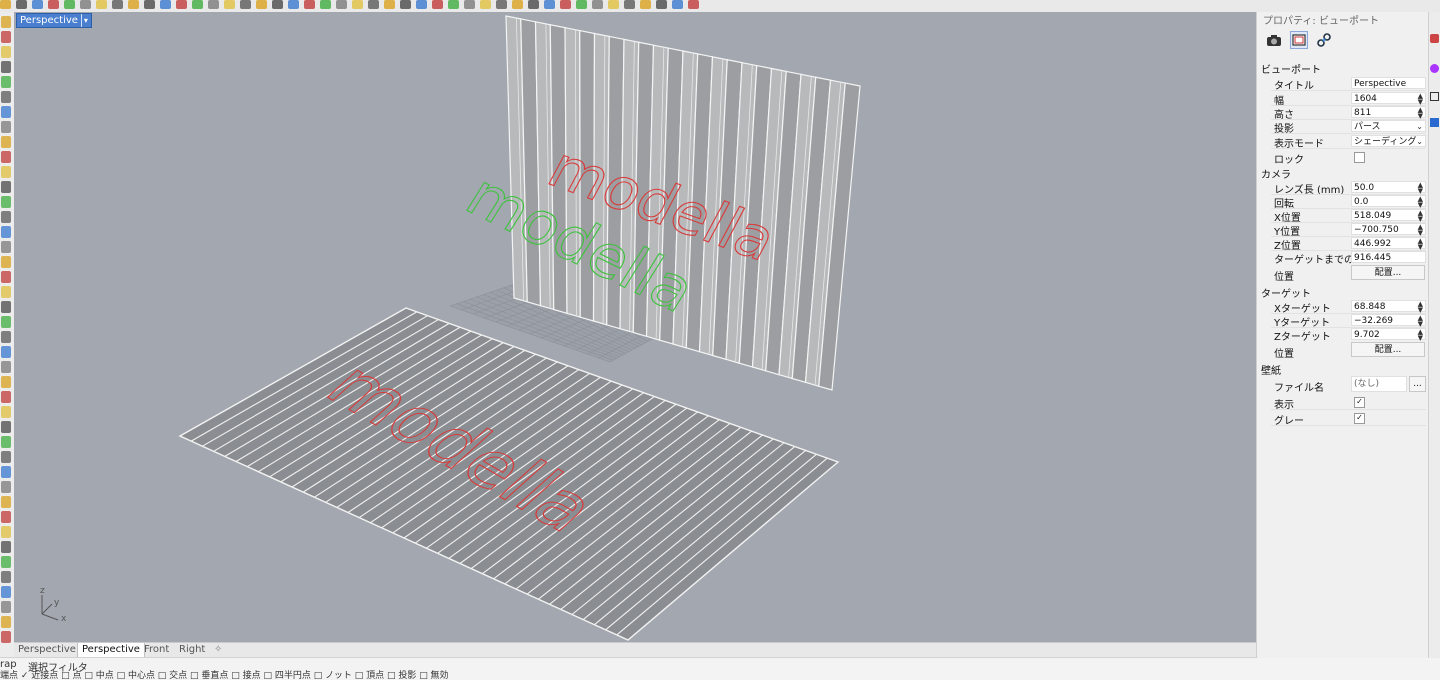  Describe the element at coordinates (1388, 99) in the screenshot. I see `width-field: 1604 ▲ ▼` at that location.